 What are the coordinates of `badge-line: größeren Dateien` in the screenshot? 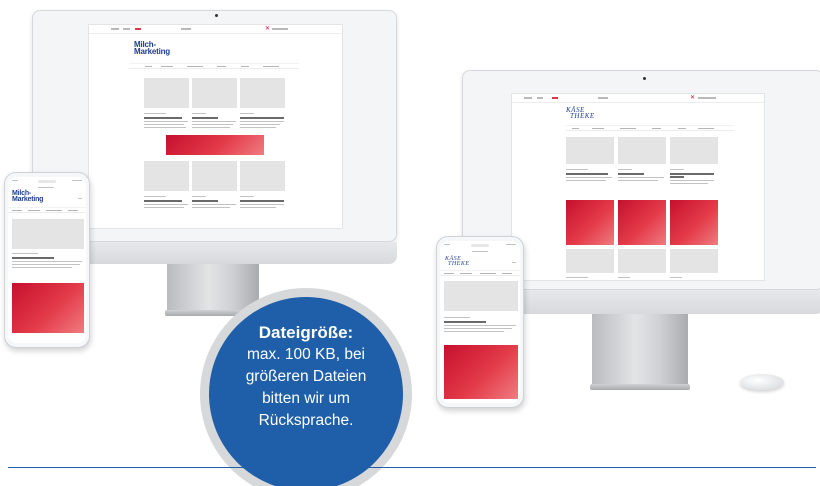 It's located at (306, 376).